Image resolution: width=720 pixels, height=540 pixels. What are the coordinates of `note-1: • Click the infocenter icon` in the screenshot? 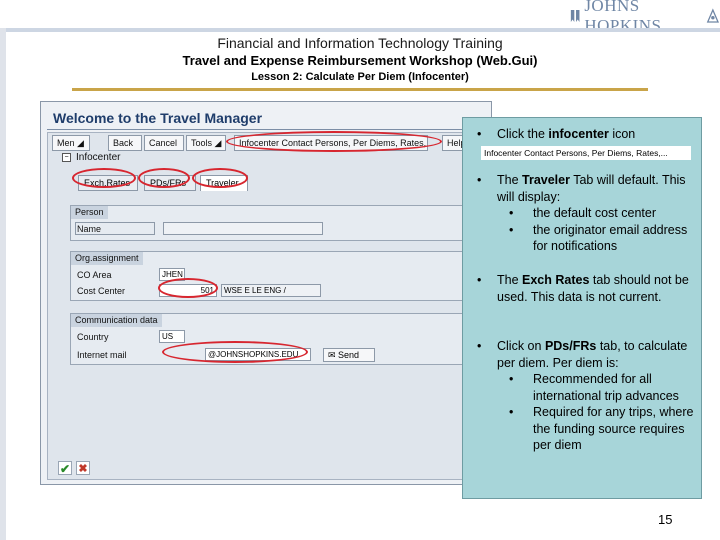 It's located at (579, 134).